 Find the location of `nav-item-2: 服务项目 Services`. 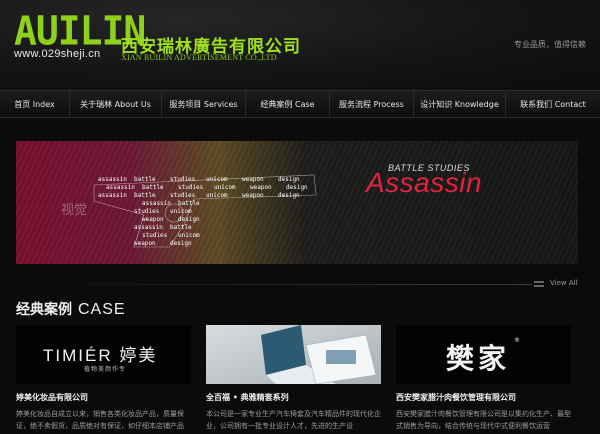

nav-item-2: 服务项目 Services is located at coordinates (204, 104).